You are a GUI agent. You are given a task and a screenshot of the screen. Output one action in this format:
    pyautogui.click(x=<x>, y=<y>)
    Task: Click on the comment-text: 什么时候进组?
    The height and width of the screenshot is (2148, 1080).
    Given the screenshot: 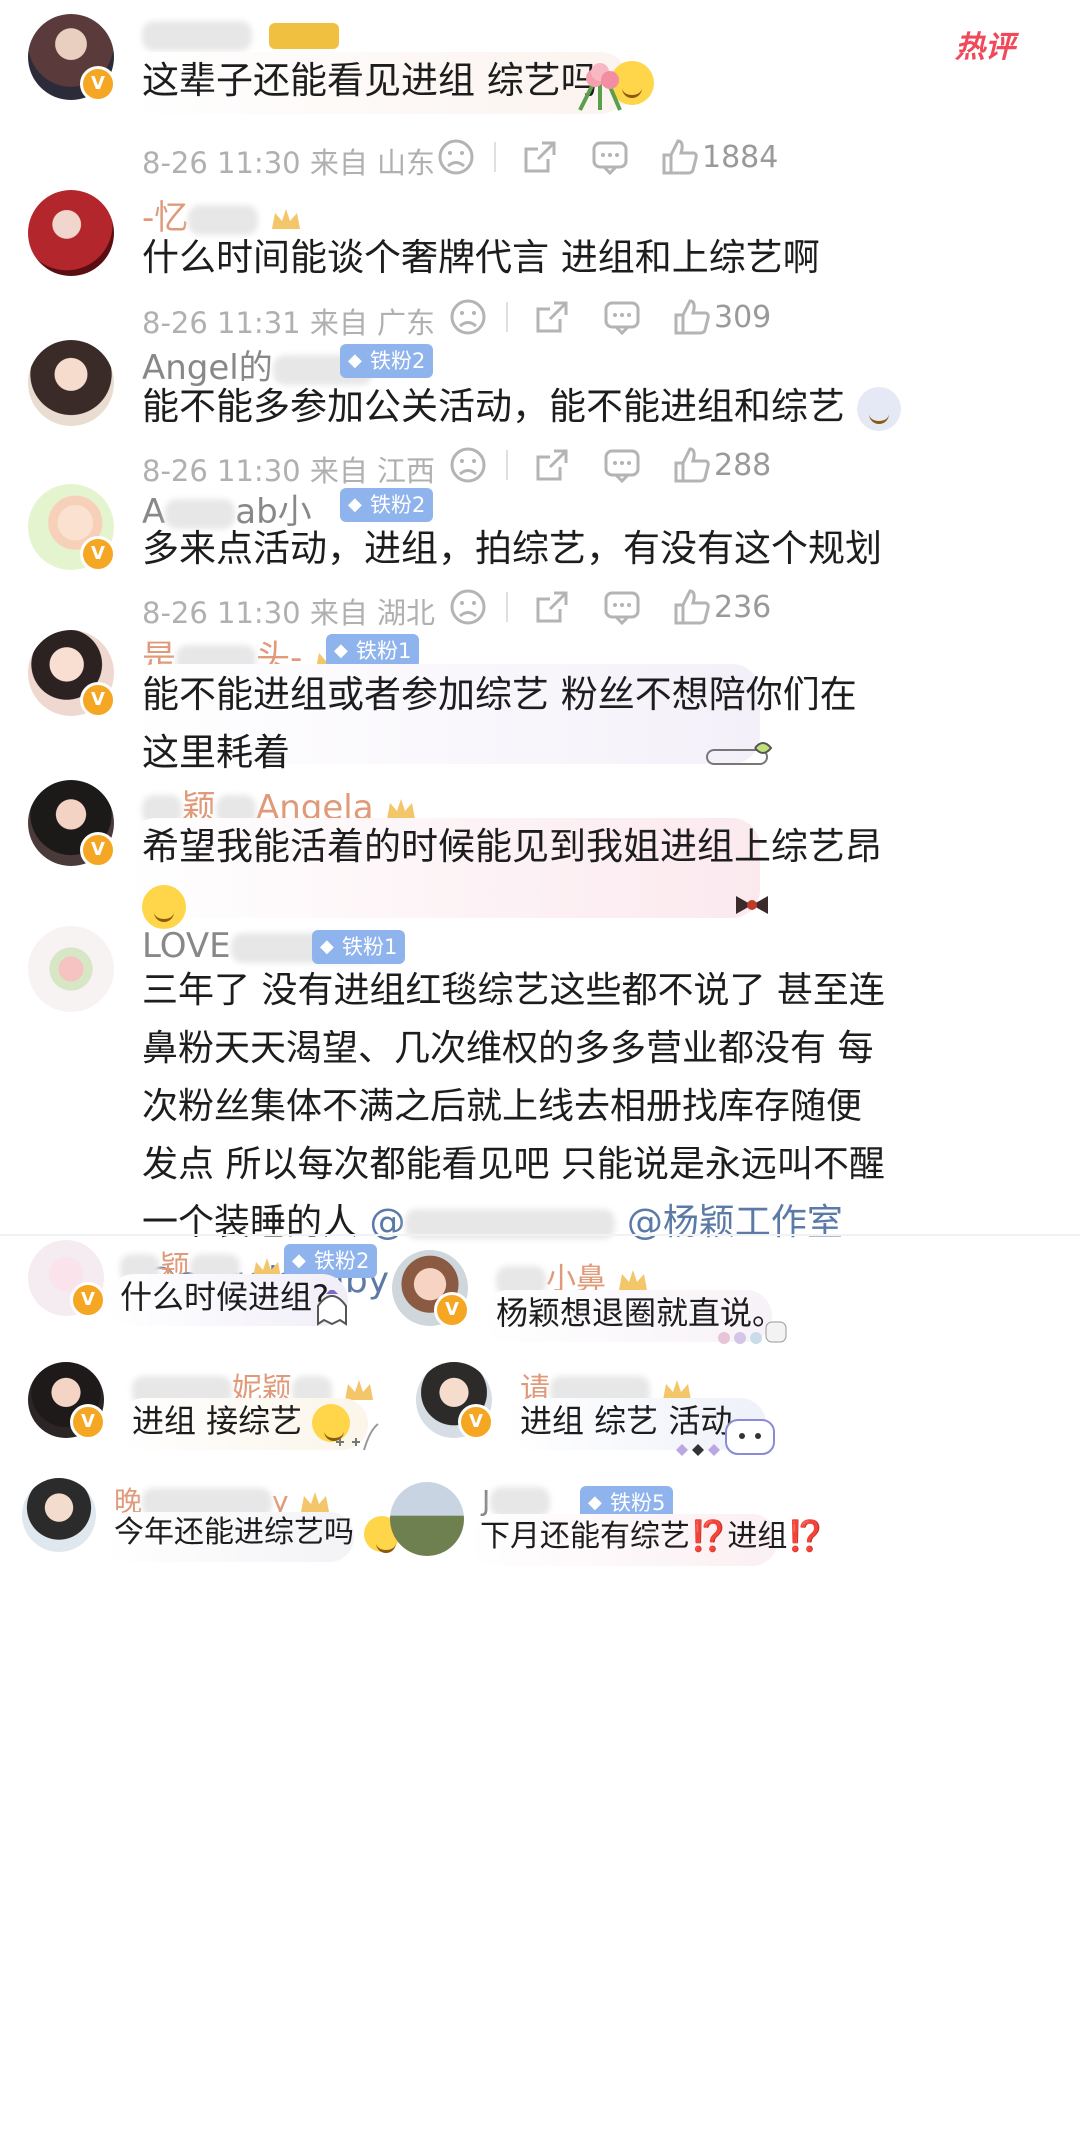 What is the action you would take?
    pyautogui.click(x=224, y=1297)
    